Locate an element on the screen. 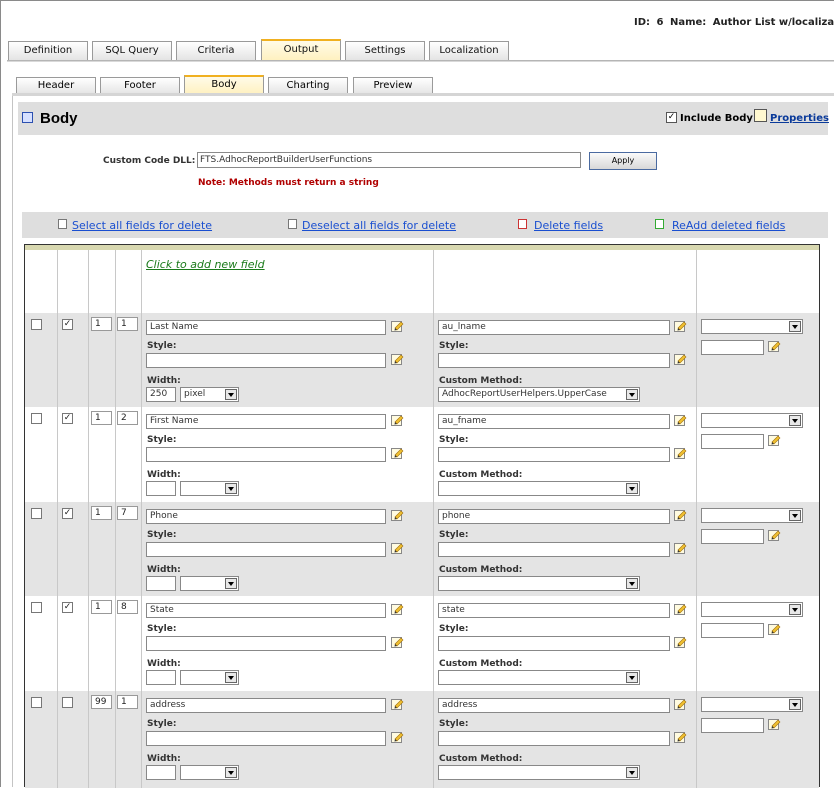 Image resolution: width=834 pixels, height=788 pixels. subtab-footer: Footer is located at coordinates (140, 85).